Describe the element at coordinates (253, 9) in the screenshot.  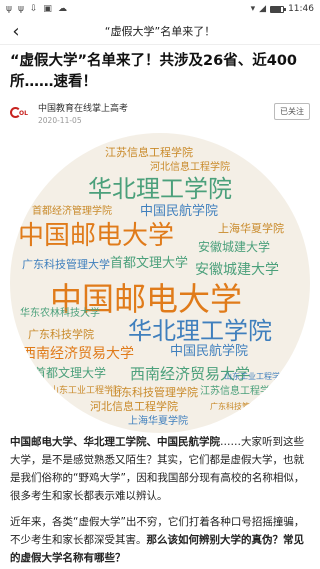
I see `wifi-icon: ▾` at that location.